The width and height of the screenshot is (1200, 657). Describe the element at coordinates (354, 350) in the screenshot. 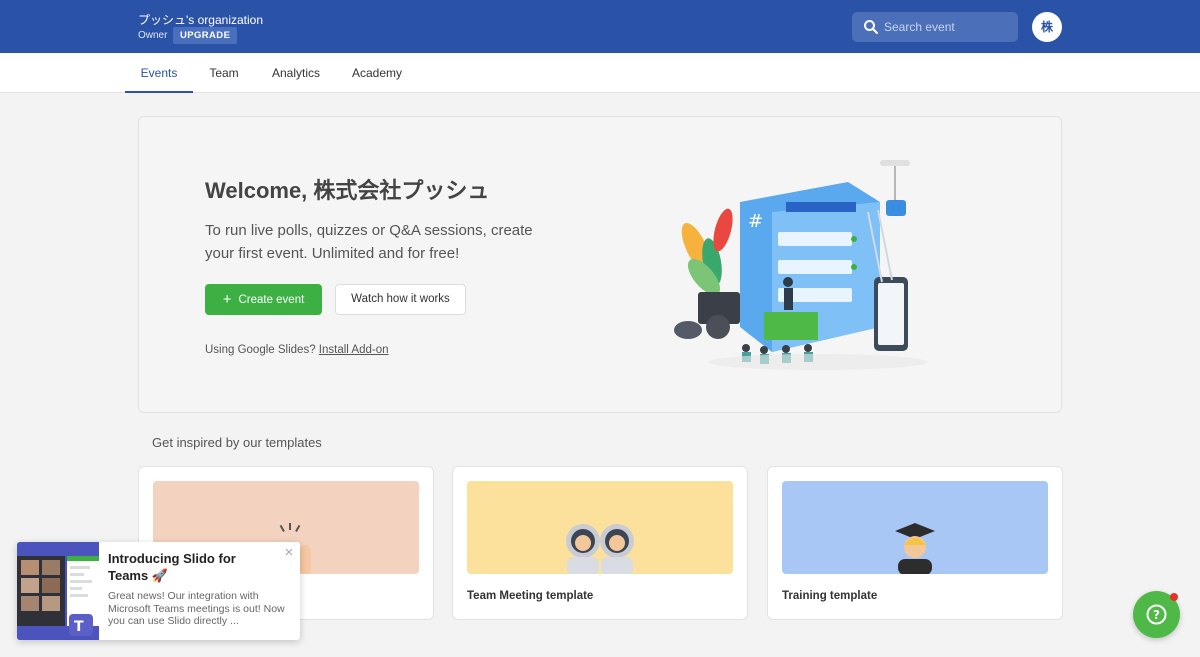

I see `install-addon-link: Install Add-on` at that location.